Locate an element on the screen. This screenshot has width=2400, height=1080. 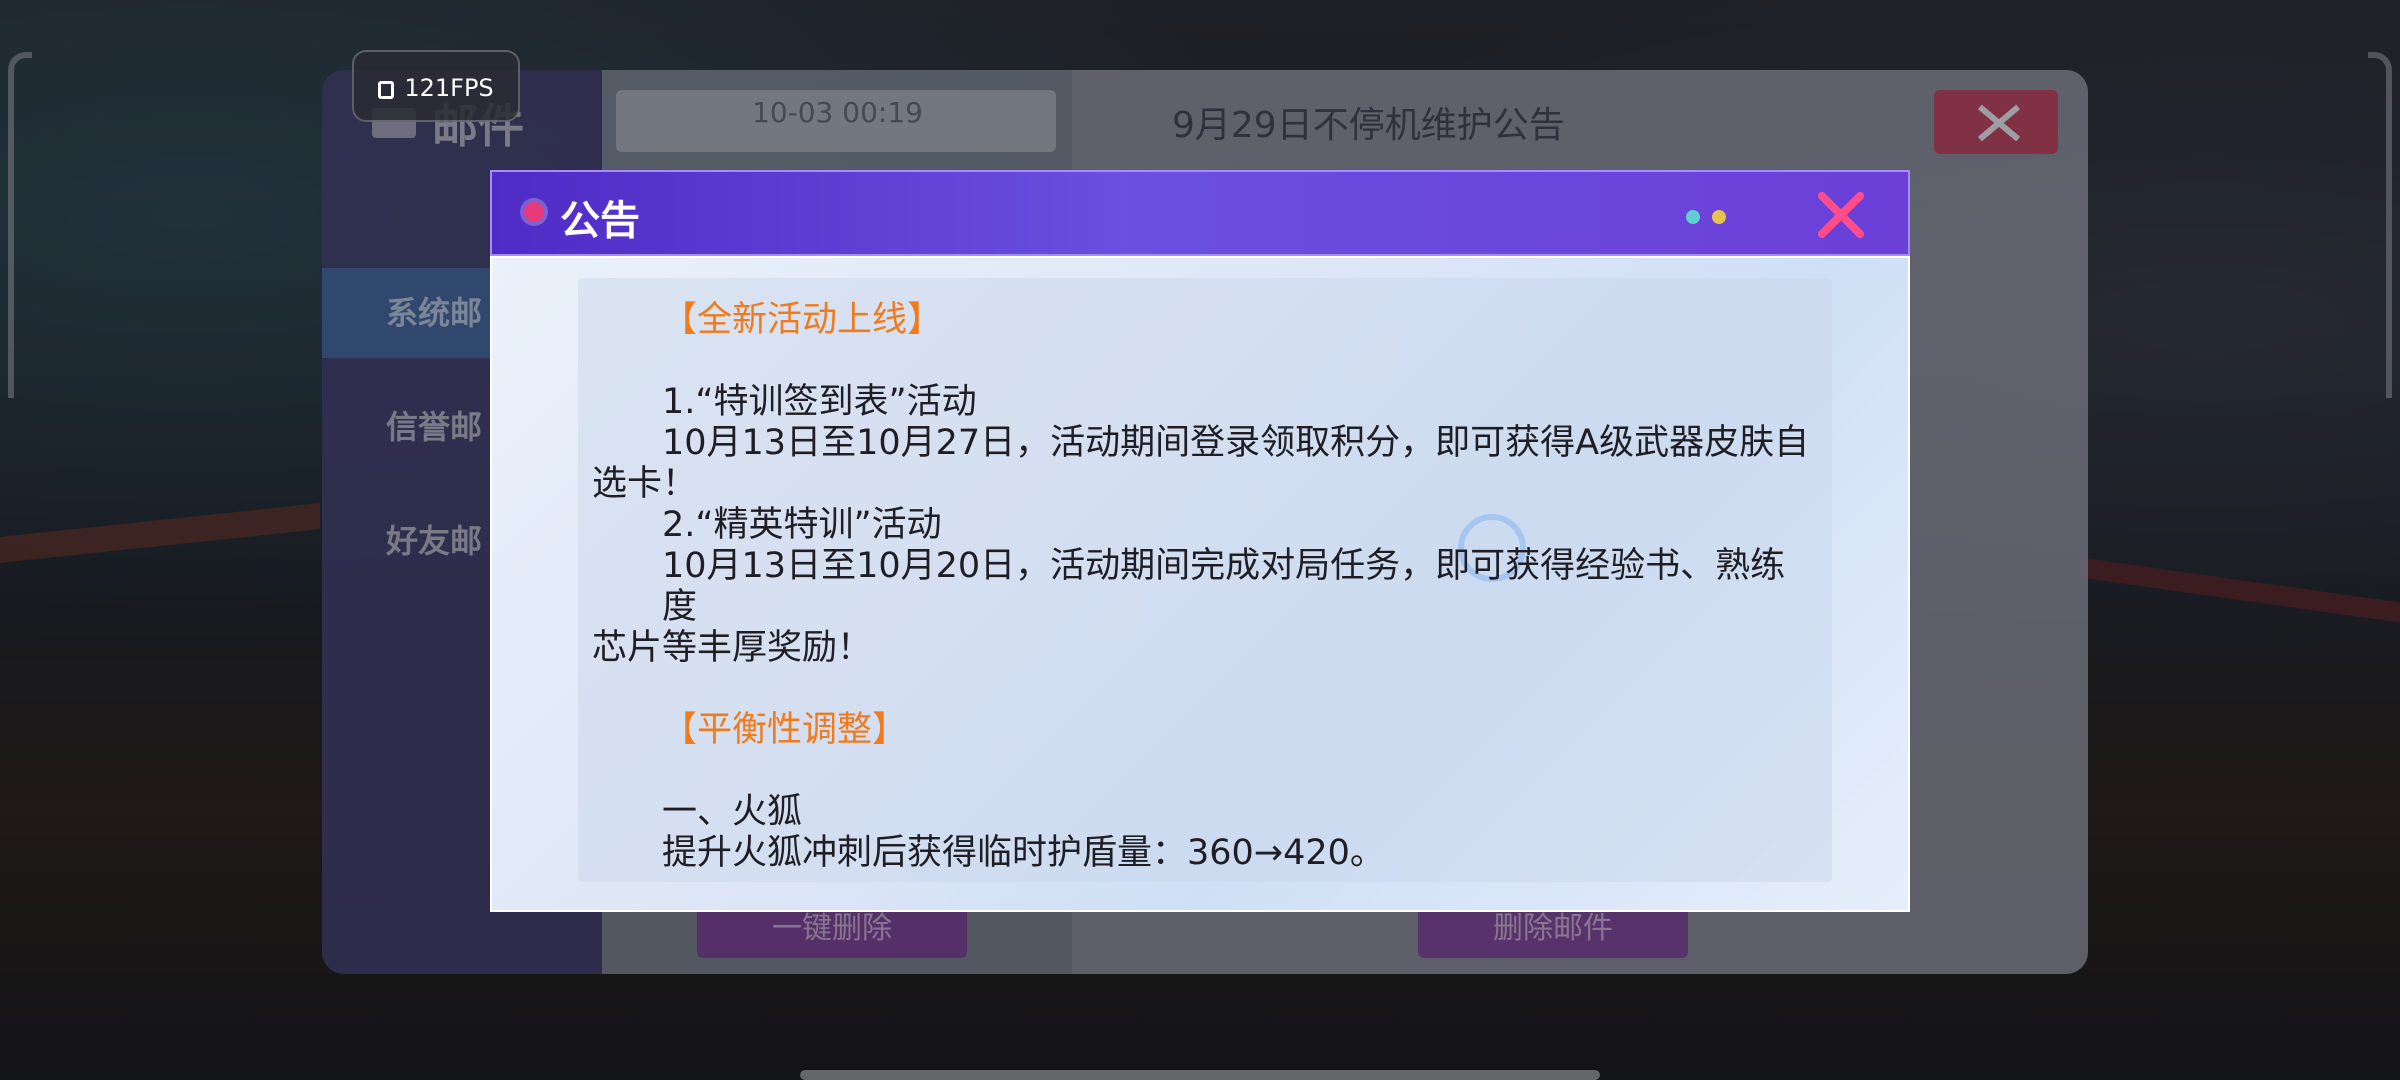
close-icon is located at coordinates (1841, 215).